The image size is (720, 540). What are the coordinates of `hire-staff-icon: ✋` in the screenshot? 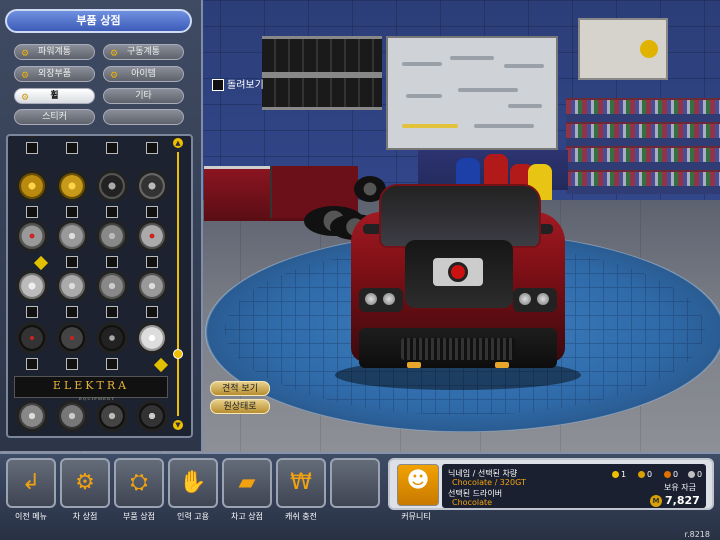 It's located at (193, 482).